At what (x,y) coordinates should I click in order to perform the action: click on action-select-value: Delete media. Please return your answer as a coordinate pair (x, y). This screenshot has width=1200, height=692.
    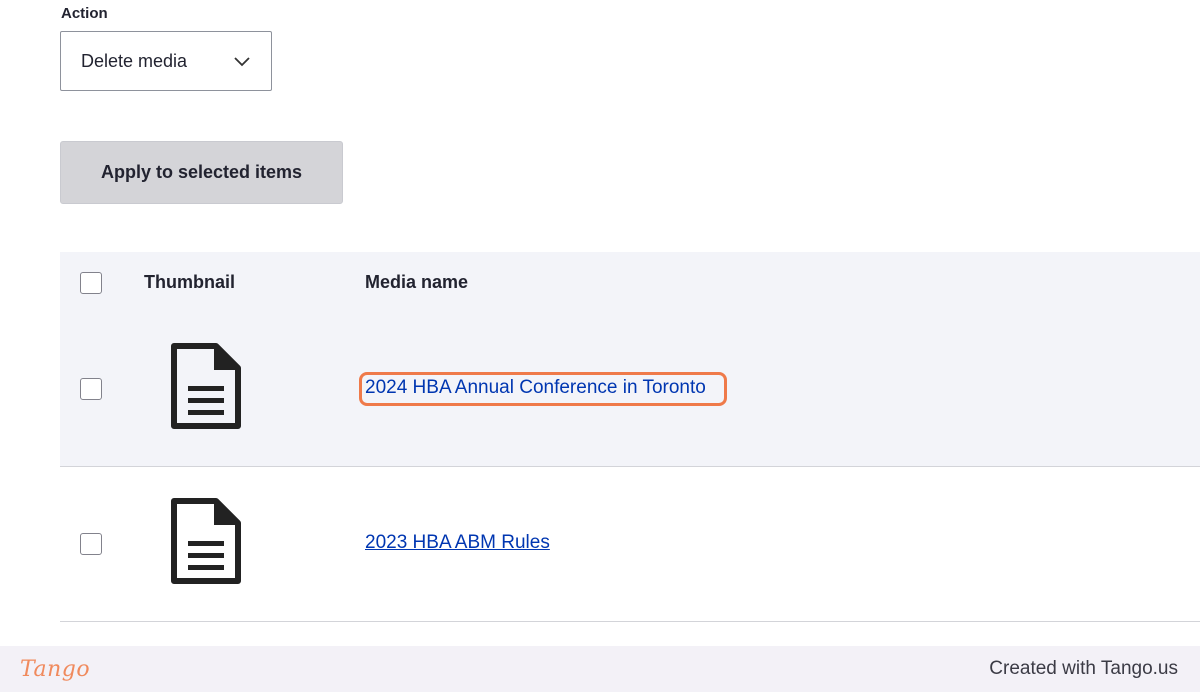
    Looking at the image, I should click on (134, 60).